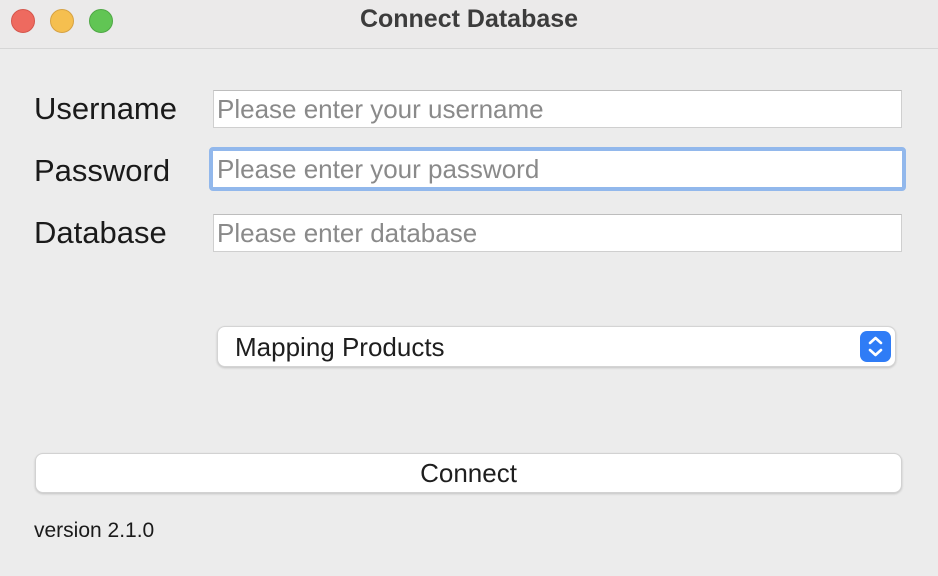 The height and width of the screenshot is (576, 938). I want to click on mode-select-value: Mapping Products, so click(340, 347).